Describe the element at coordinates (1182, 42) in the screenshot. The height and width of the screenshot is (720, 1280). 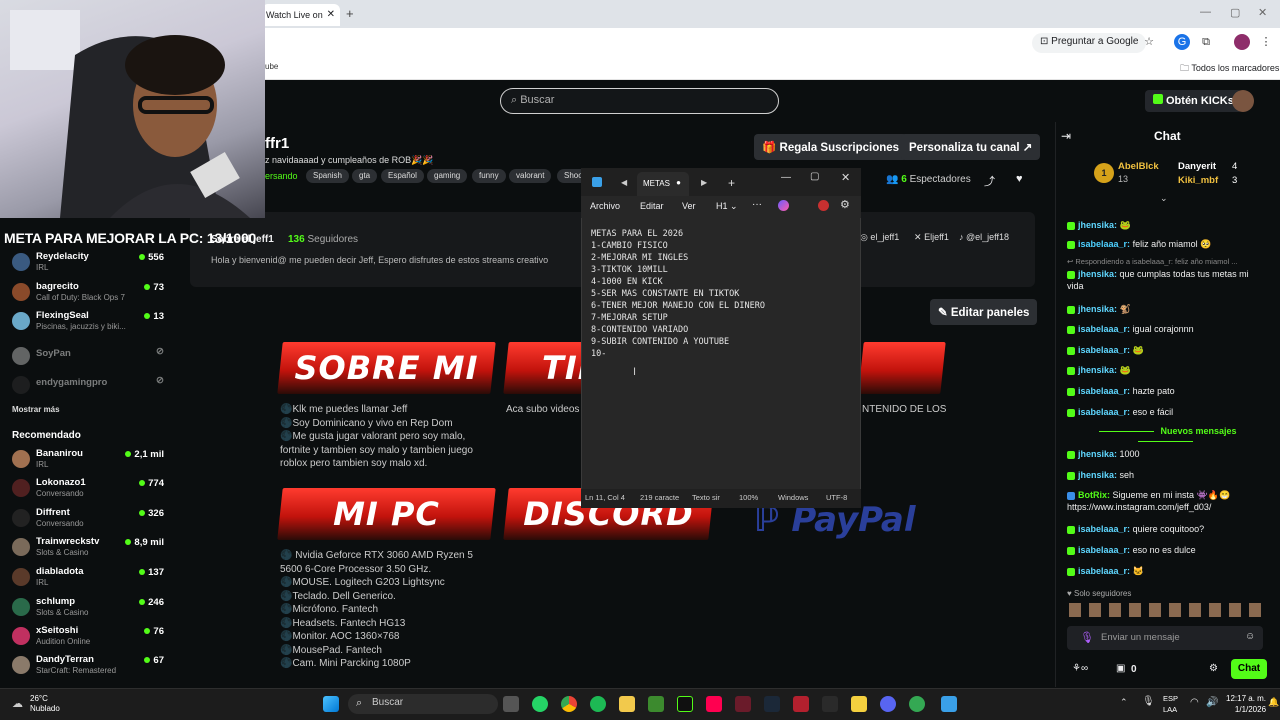
I see `extension-g-icon: G` at that location.